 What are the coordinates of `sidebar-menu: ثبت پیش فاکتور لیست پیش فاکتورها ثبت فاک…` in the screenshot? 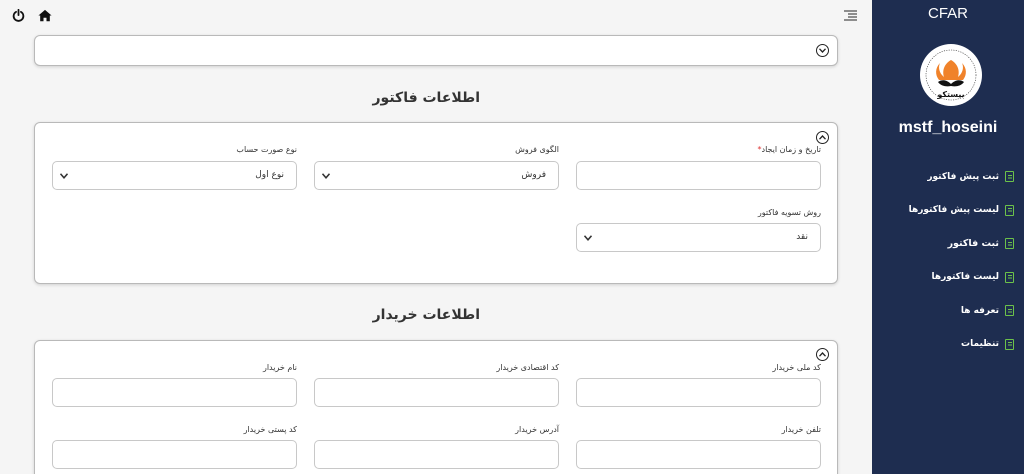 It's located at (944, 260).